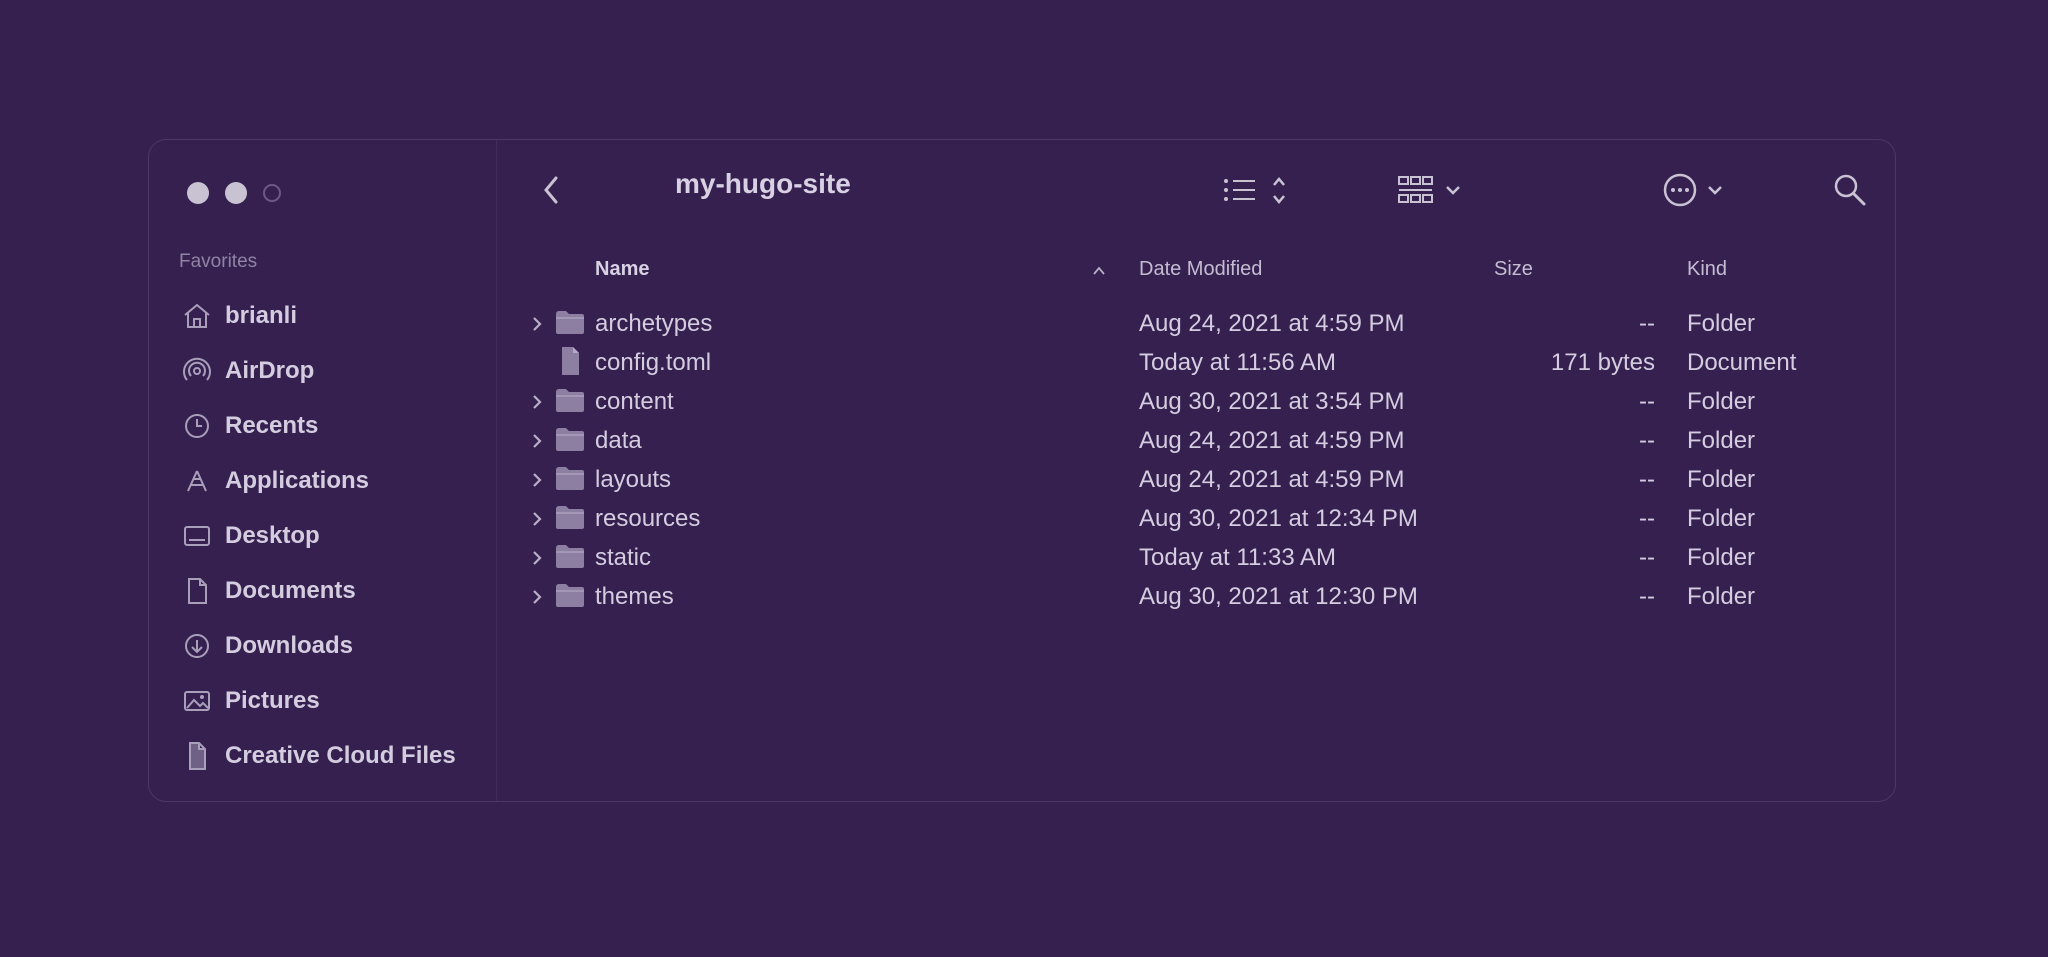  What do you see at coordinates (272, 193) in the screenshot?
I see `zoom-window-button` at bounding box center [272, 193].